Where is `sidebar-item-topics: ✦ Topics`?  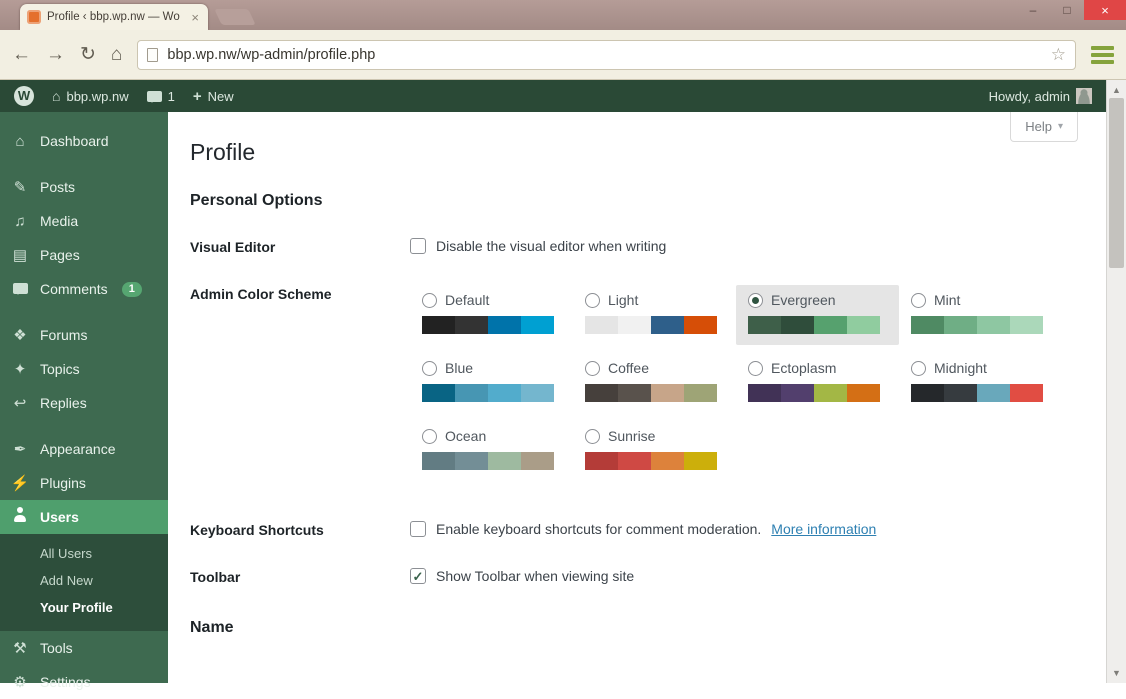 sidebar-item-topics: ✦ Topics is located at coordinates (84, 369).